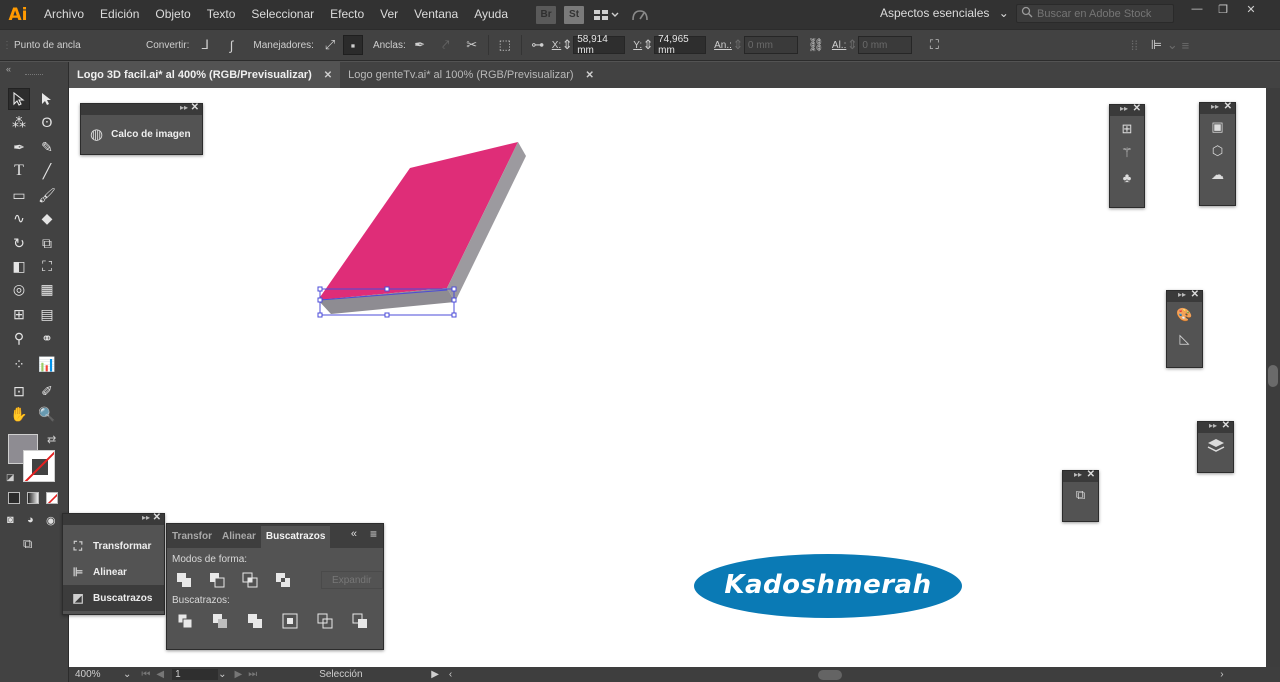 This screenshot has height=682, width=1280. Describe the element at coordinates (252, 674) in the screenshot. I see `last-artboard-icon: ⏭` at that location.